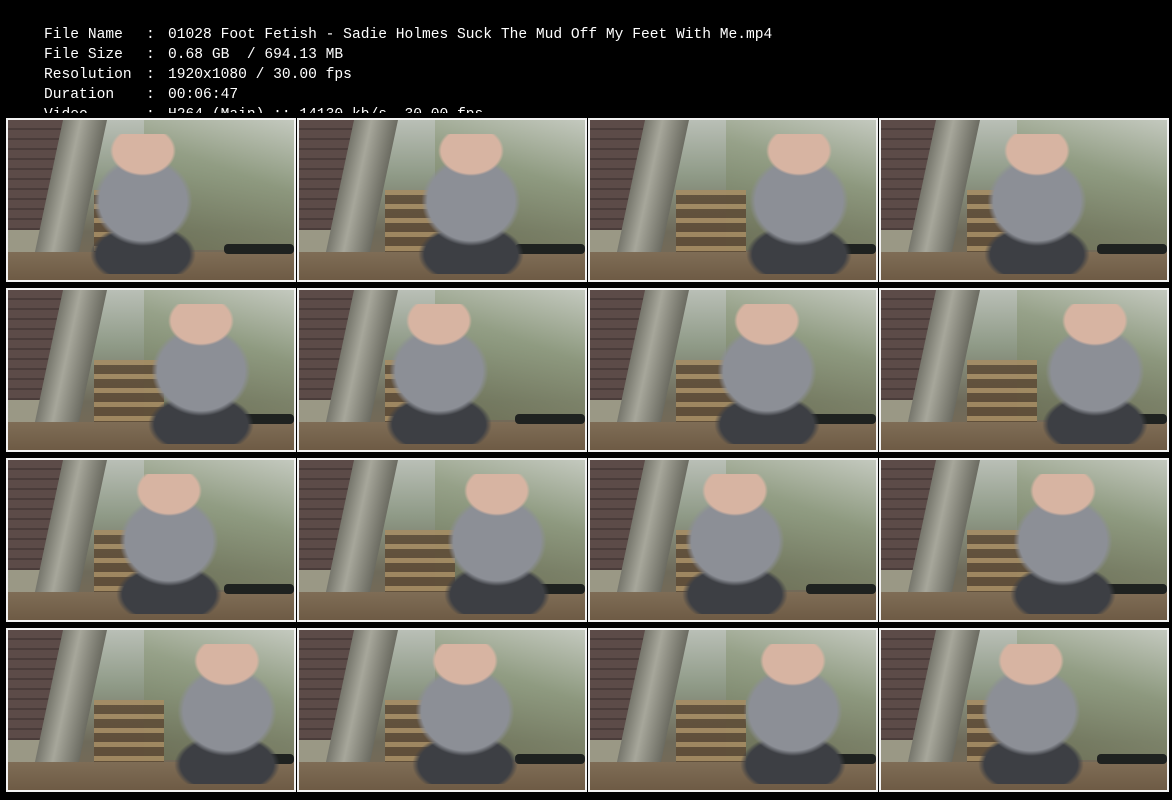  What do you see at coordinates (180, 64) in the screenshot?
I see `resolution-row: Resolution:1920x1080 / 30.00 fps` at bounding box center [180, 64].